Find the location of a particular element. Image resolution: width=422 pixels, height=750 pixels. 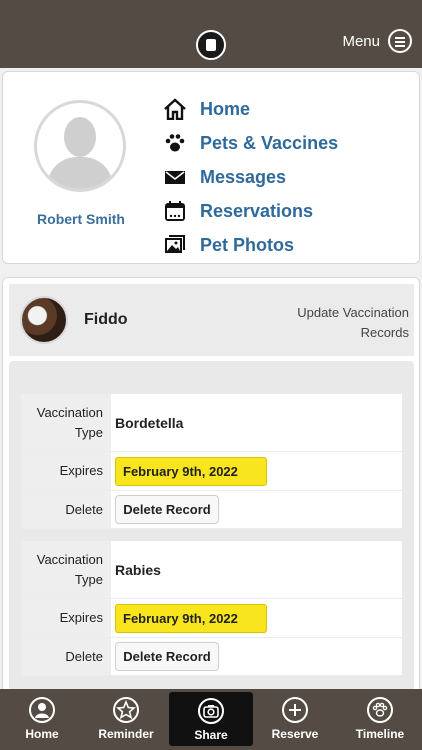

record-type-row: Vaccination Type Rabies is located at coordinates (211, 570).